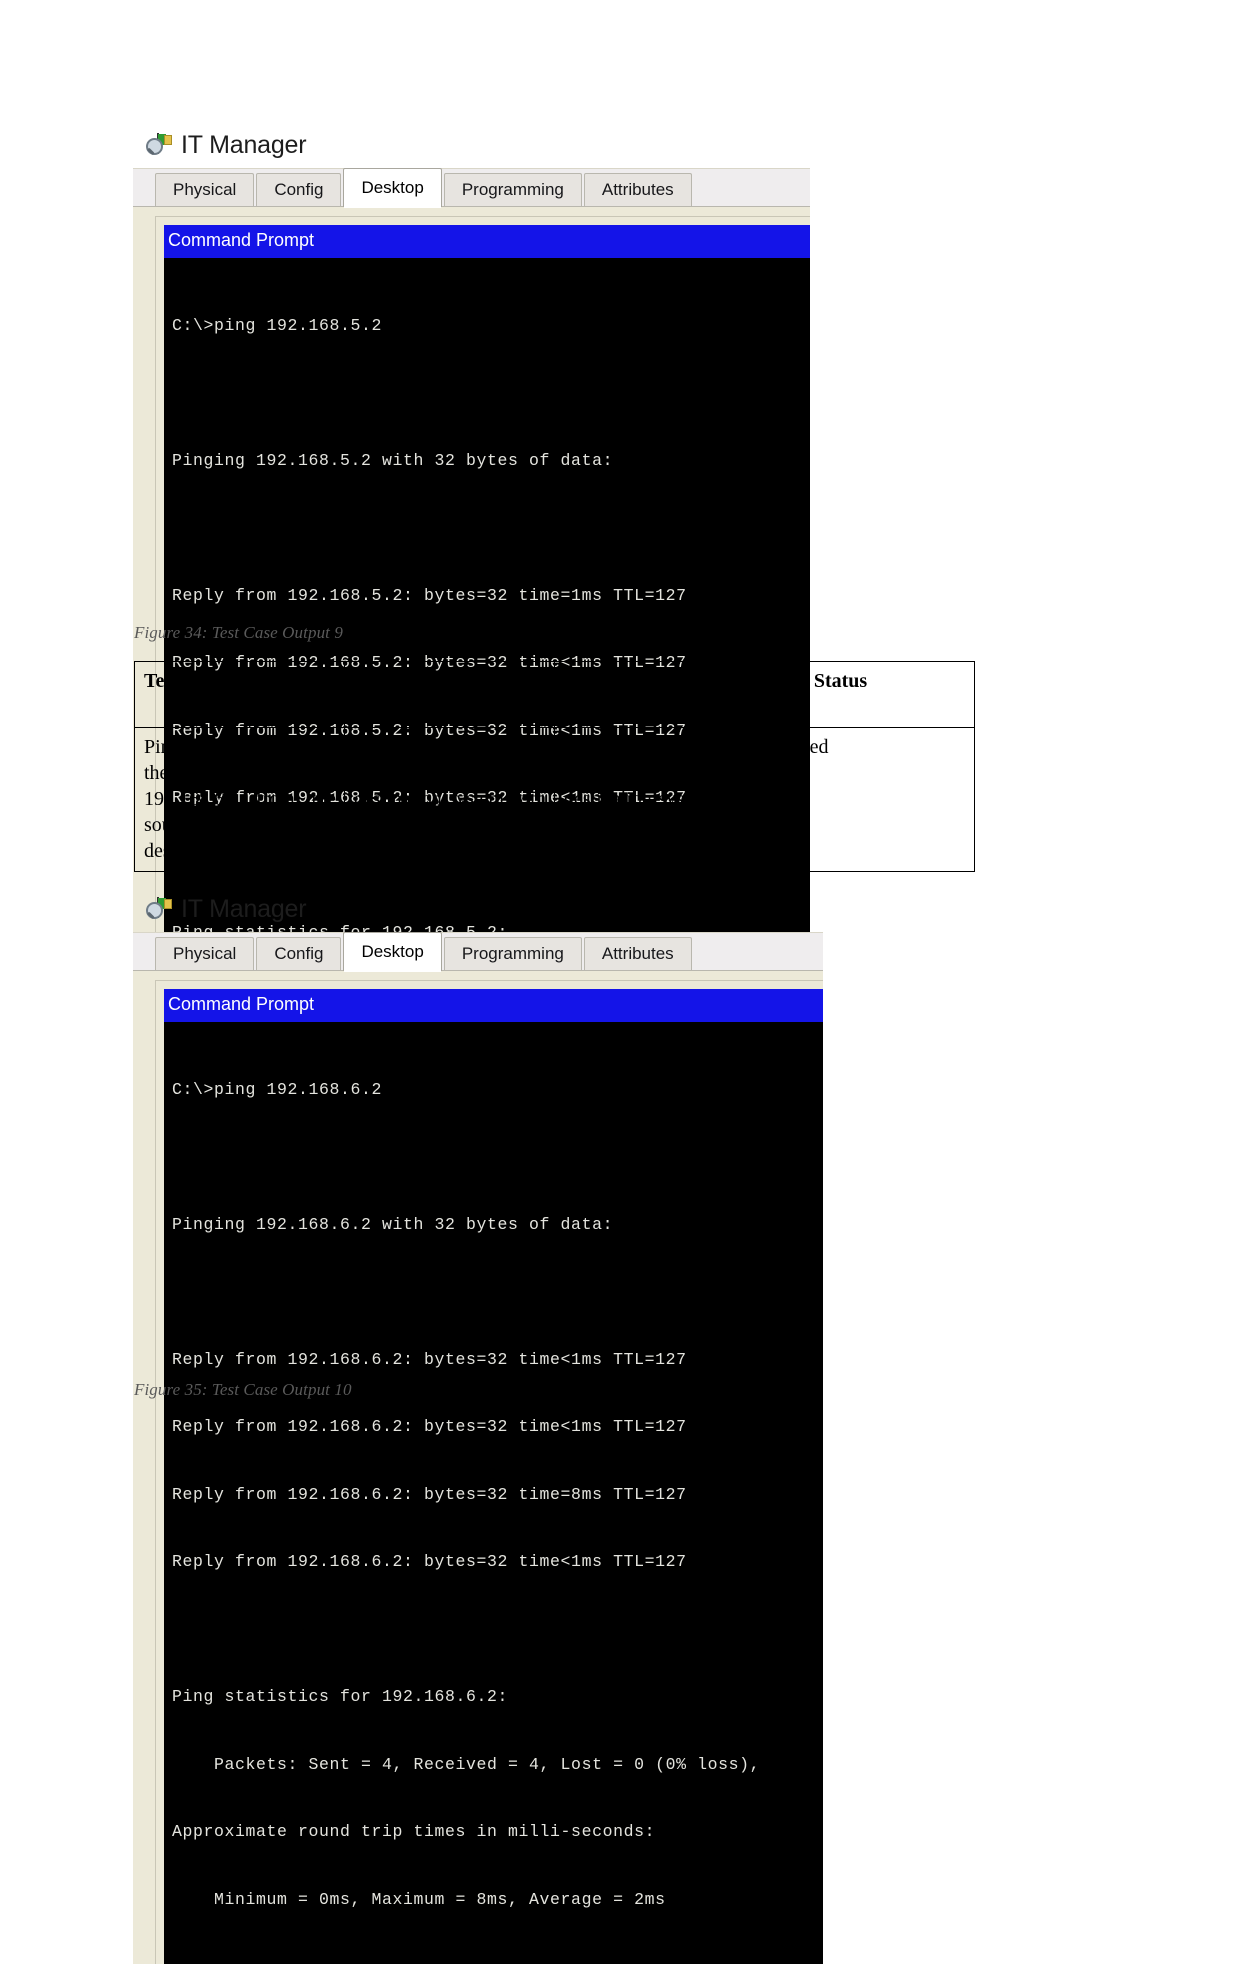  What do you see at coordinates (238, 632) in the screenshot?
I see `figure-caption-34: Figure 34: Test Case Output 9` at bounding box center [238, 632].